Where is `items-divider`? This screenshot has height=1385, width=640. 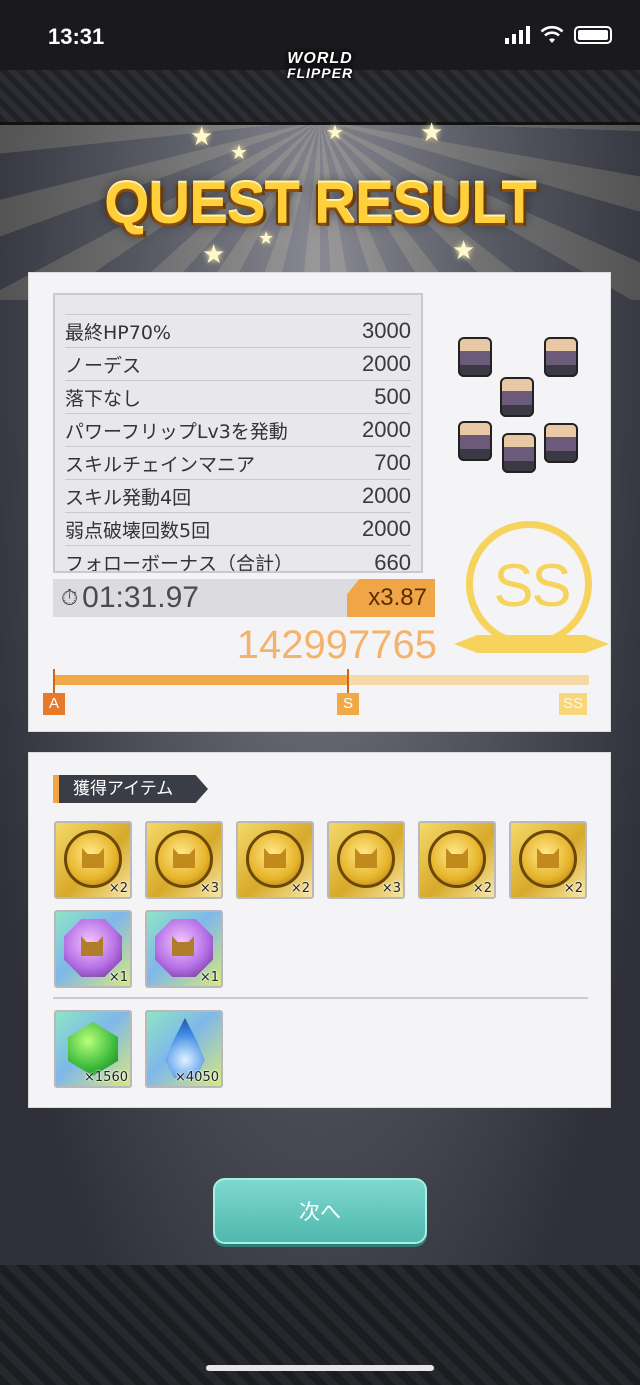
items-divider is located at coordinates (320, 998).